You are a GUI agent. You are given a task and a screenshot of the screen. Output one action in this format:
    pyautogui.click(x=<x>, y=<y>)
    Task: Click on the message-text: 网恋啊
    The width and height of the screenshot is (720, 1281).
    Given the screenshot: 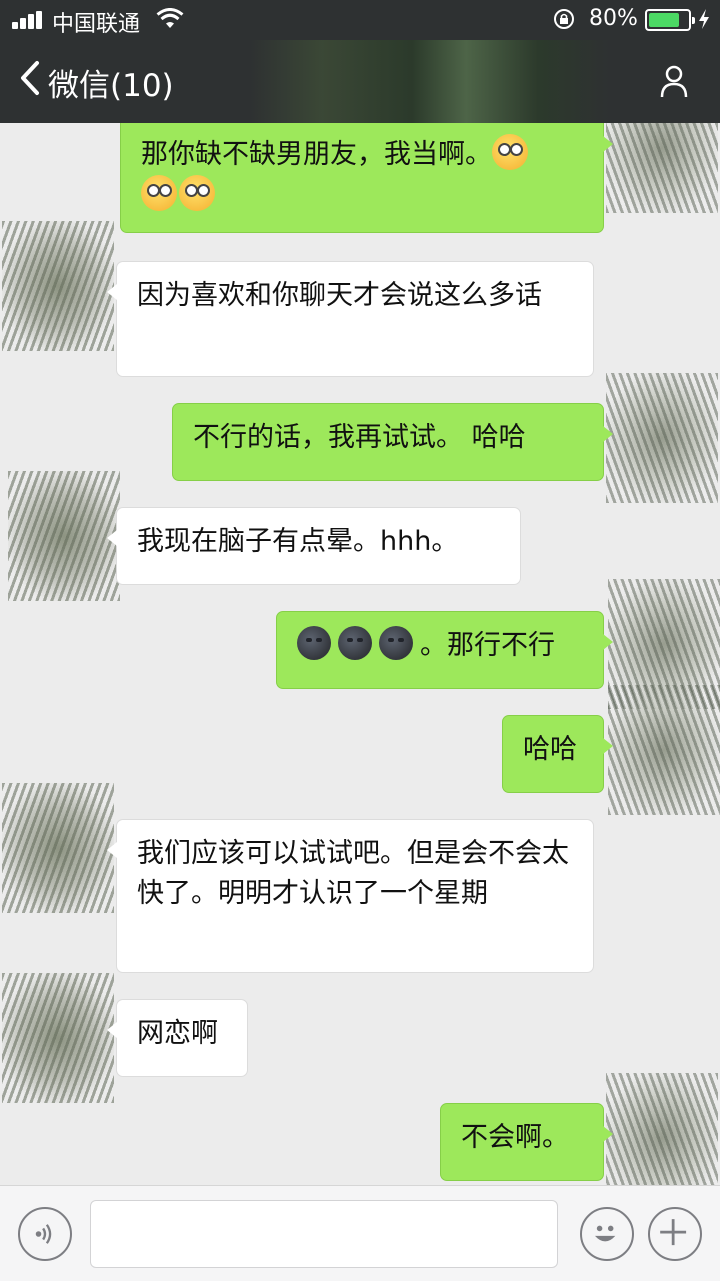 What is the action you would take?
    pyautogui.click(x=177, y=1033)
    